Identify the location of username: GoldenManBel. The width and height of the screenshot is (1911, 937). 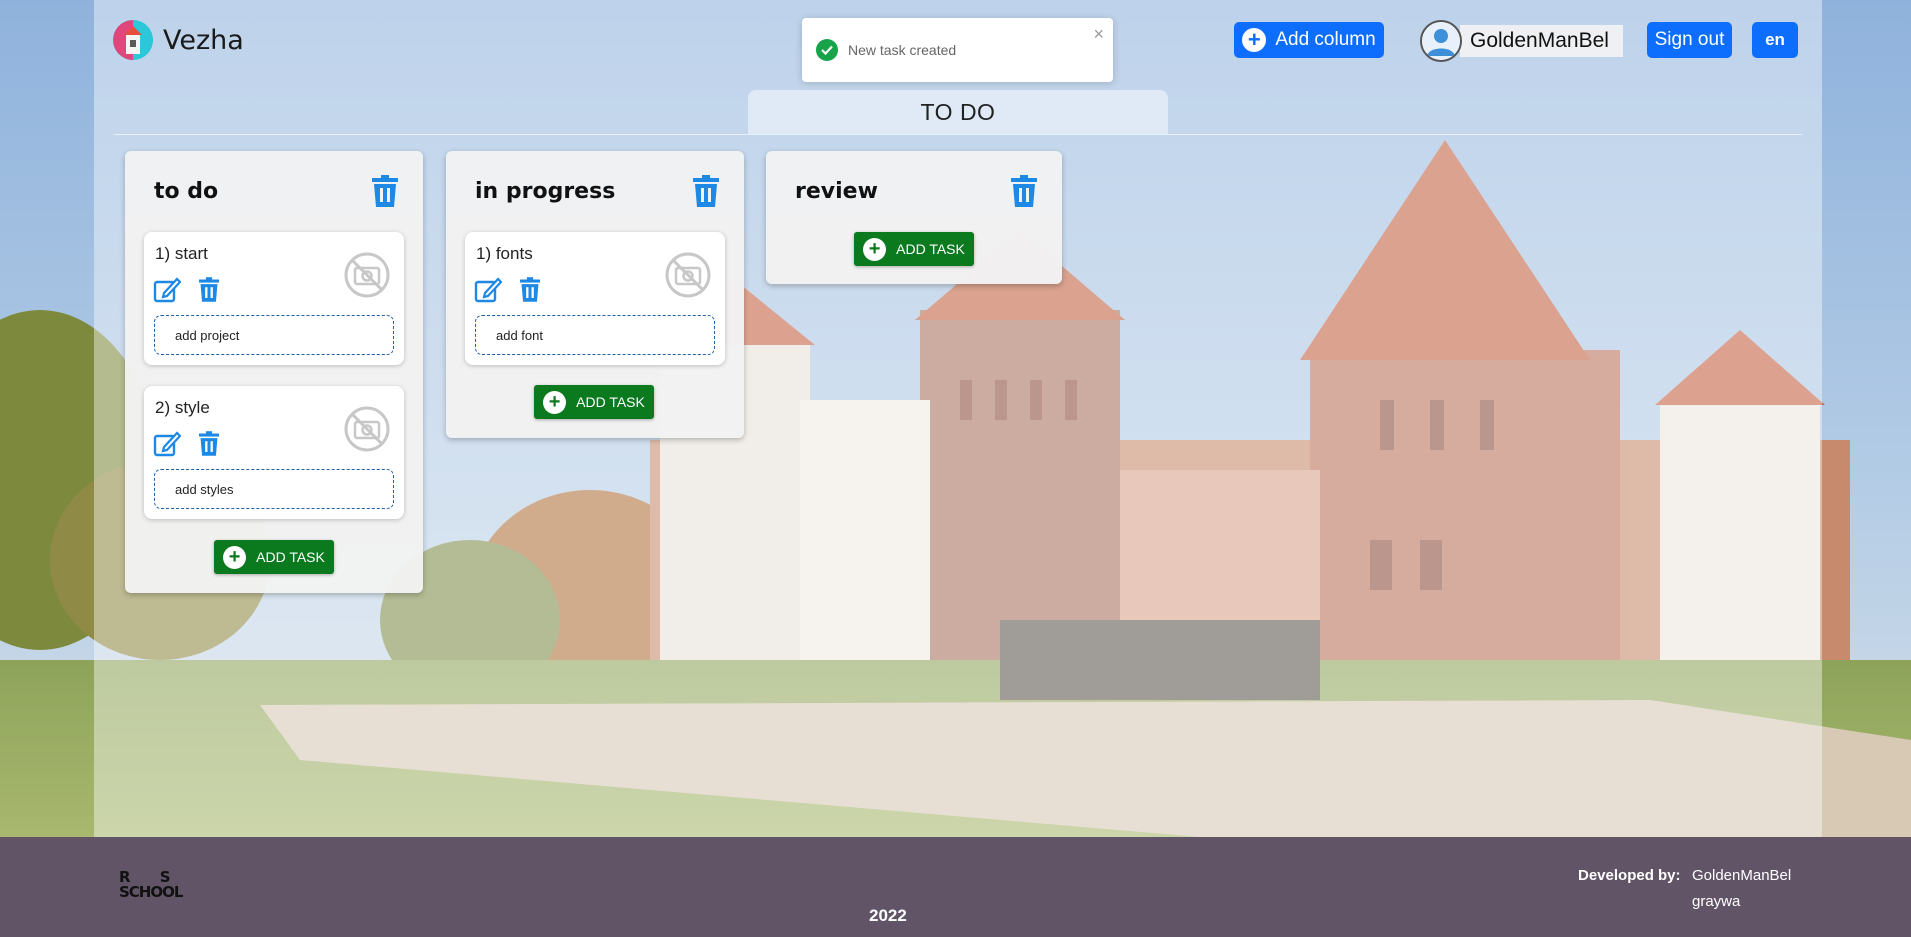
(1541, 41).